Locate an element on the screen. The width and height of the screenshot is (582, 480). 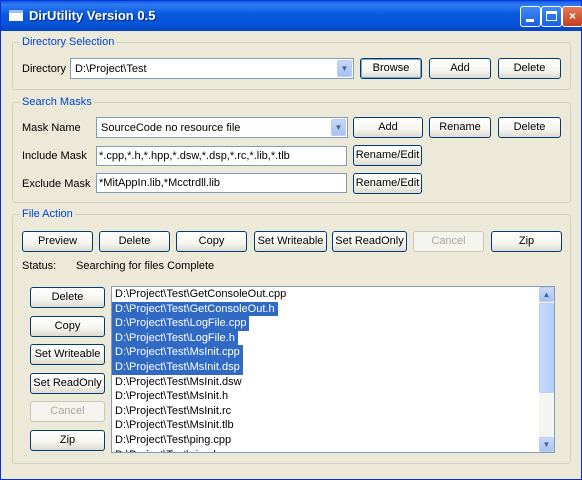
file-path: D:\Project\Test\MsInit.dsp is located at coordinates (177, 367).